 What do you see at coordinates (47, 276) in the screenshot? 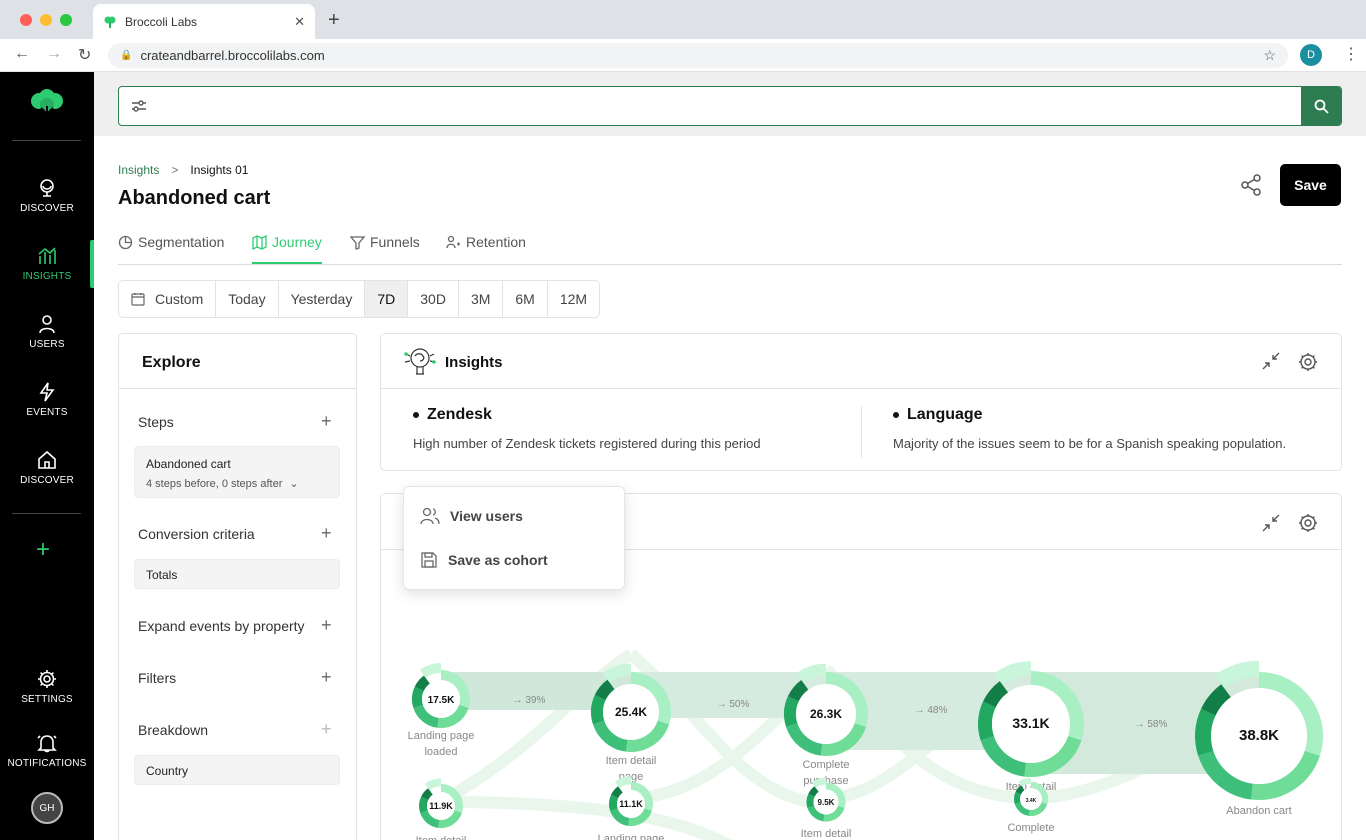
I see `sidebar-item-label: INSIGHTS` at bounding box center [47, 276].